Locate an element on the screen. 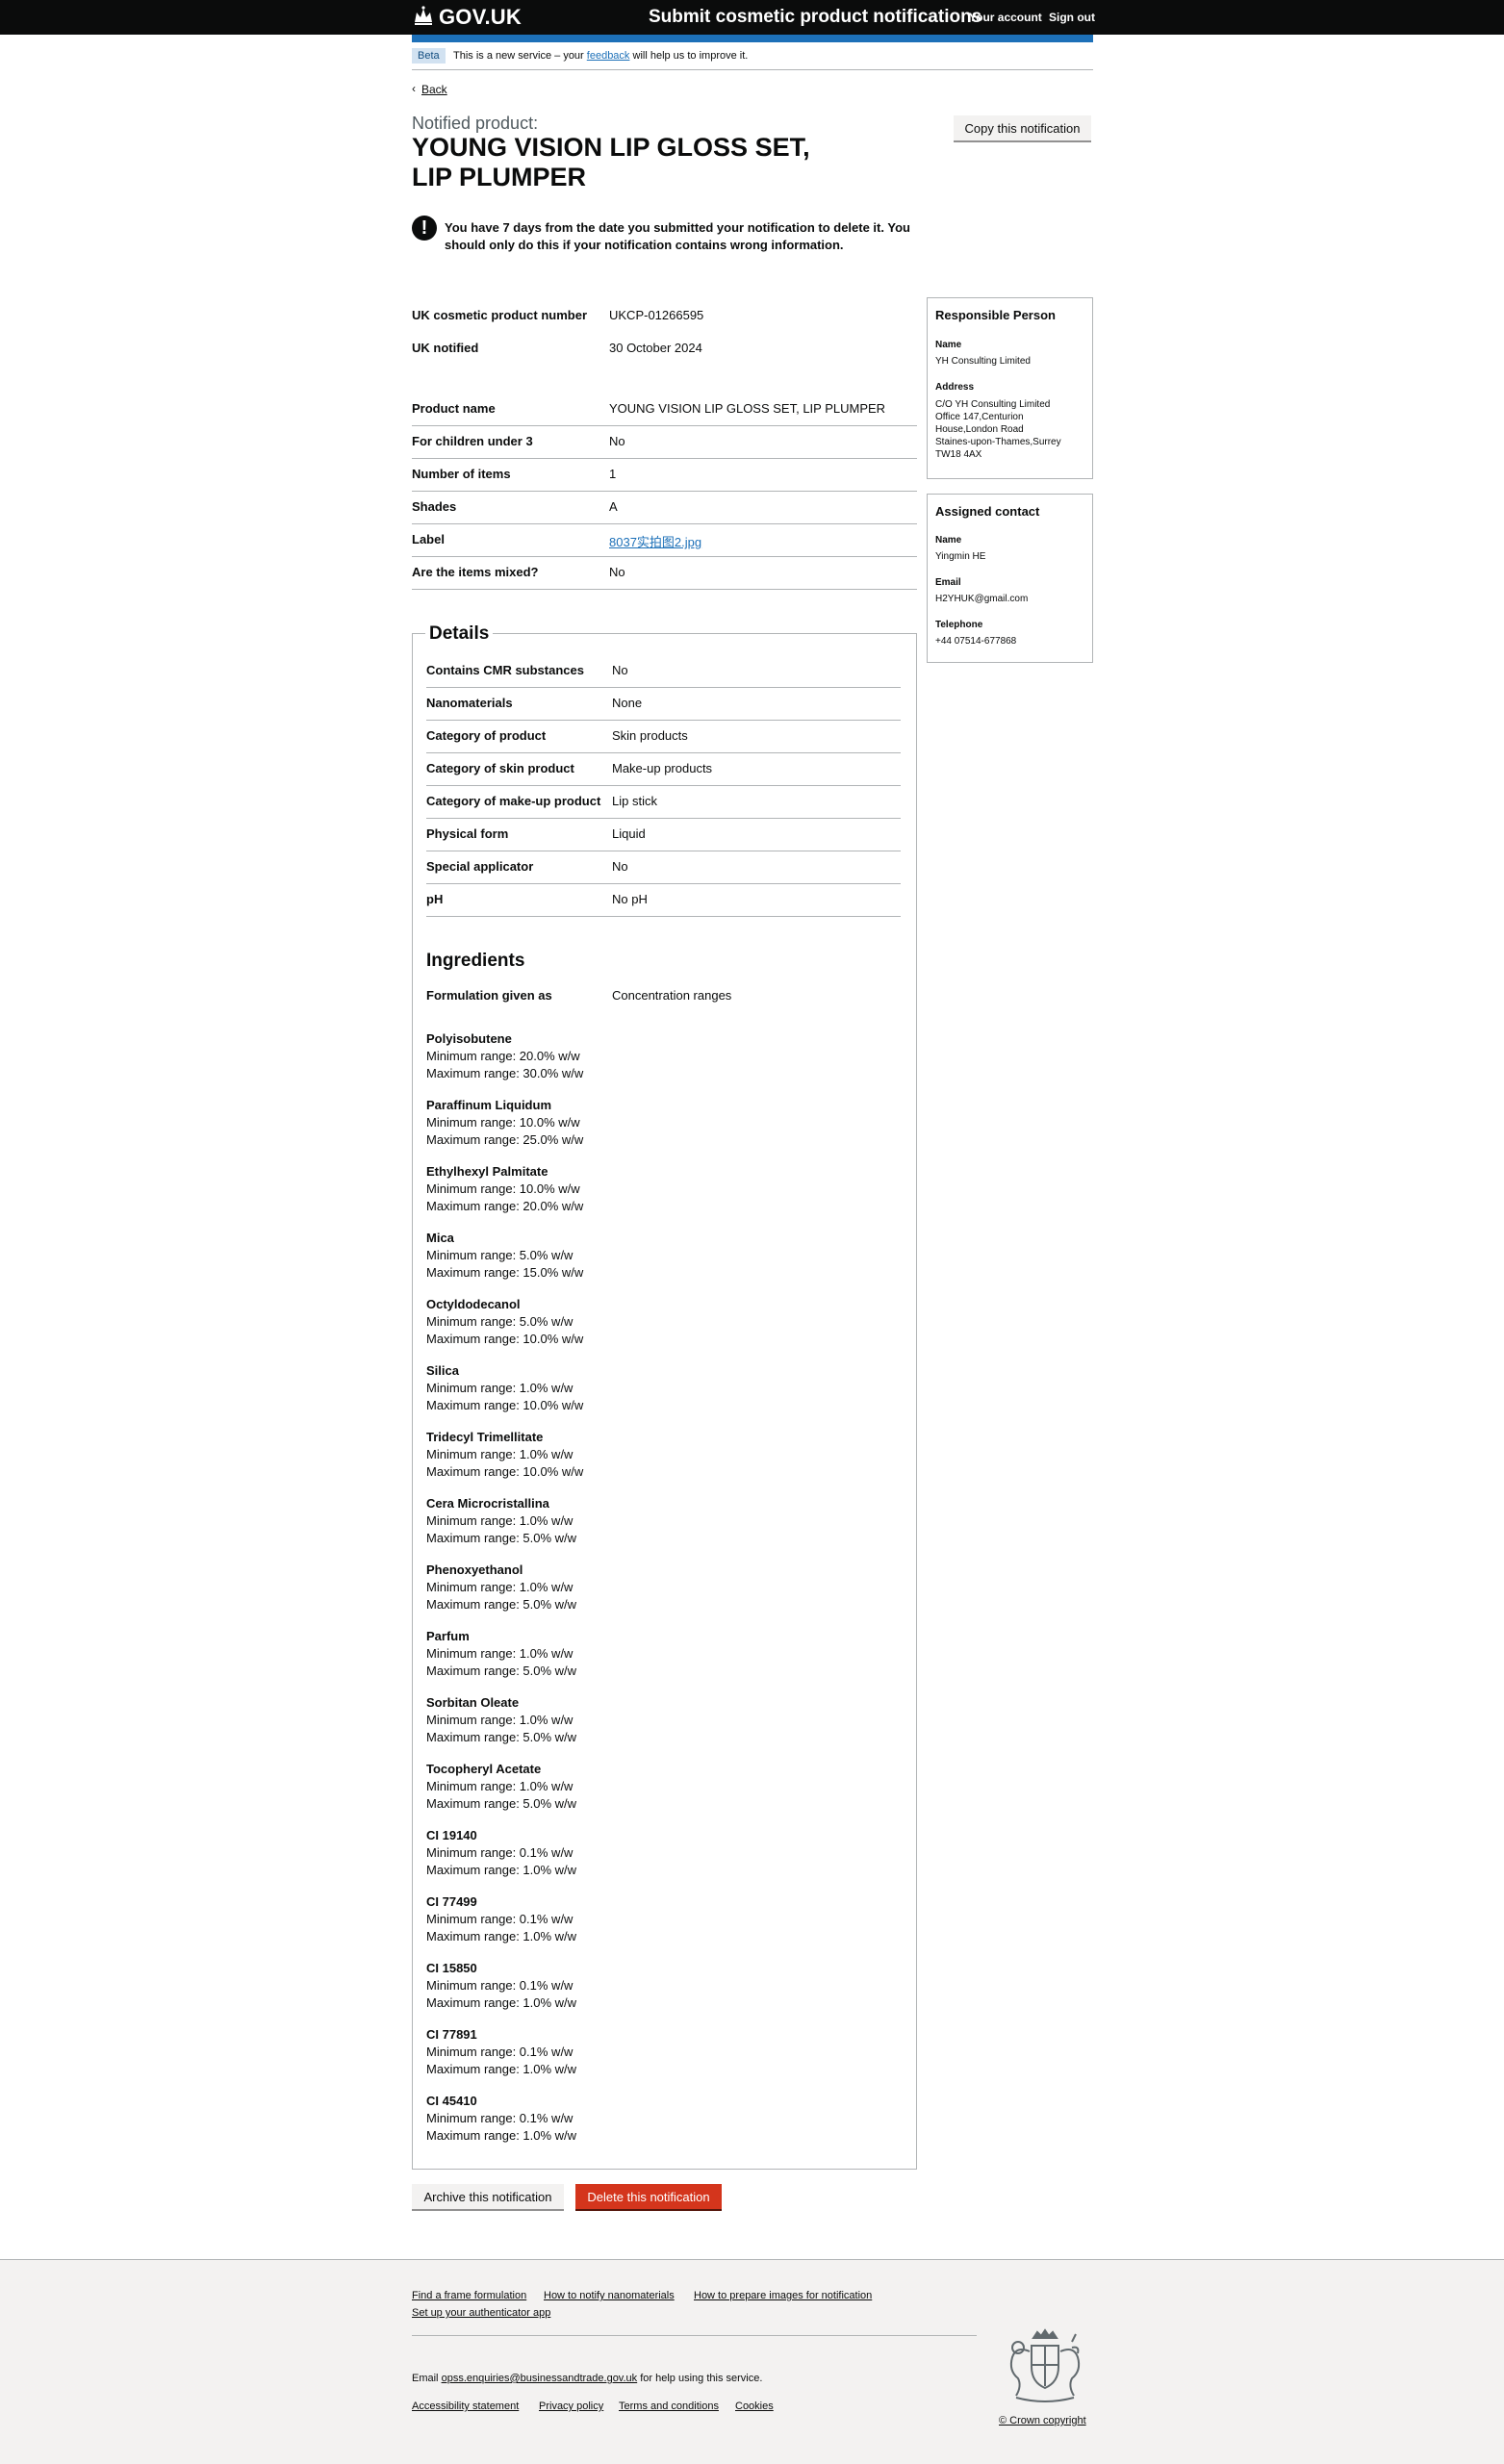  footer-link-terms: Terms and conditions is located at coordinates (669, 2406).